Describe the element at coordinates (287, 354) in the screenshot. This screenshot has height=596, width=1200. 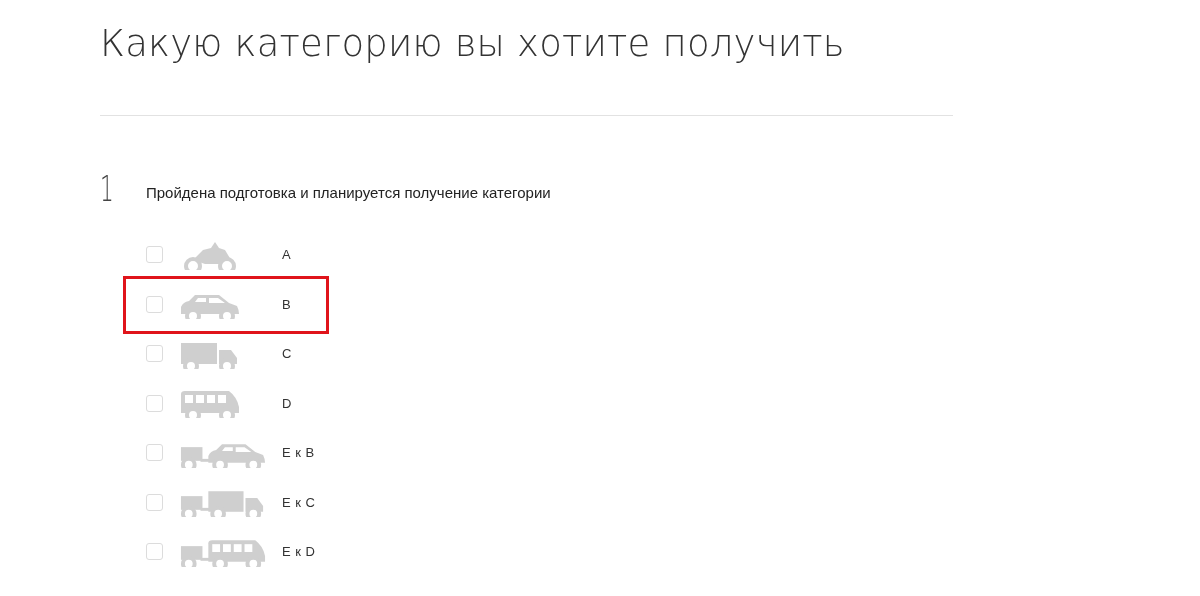
I see `category-label: C` at that location.